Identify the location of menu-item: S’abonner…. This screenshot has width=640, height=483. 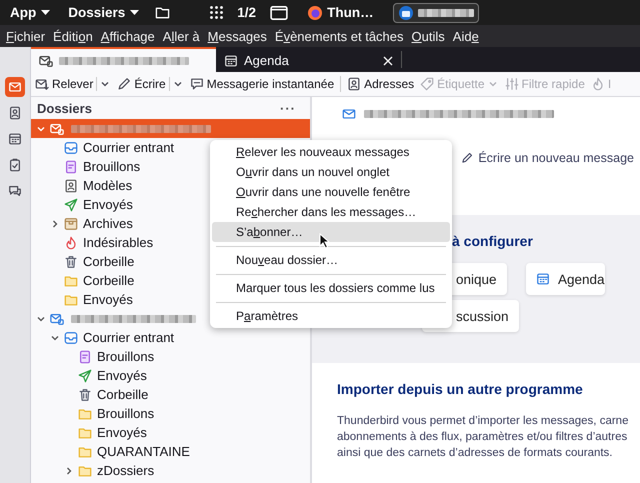
(331, 232).